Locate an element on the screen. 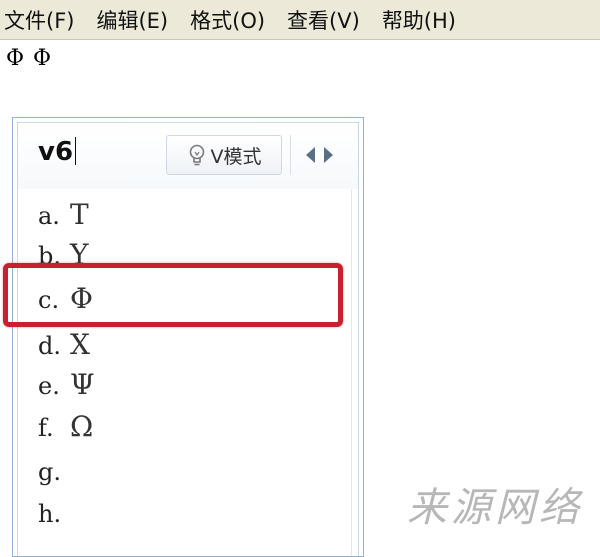  candidate-key: h. is located at coordinates (50, 514).